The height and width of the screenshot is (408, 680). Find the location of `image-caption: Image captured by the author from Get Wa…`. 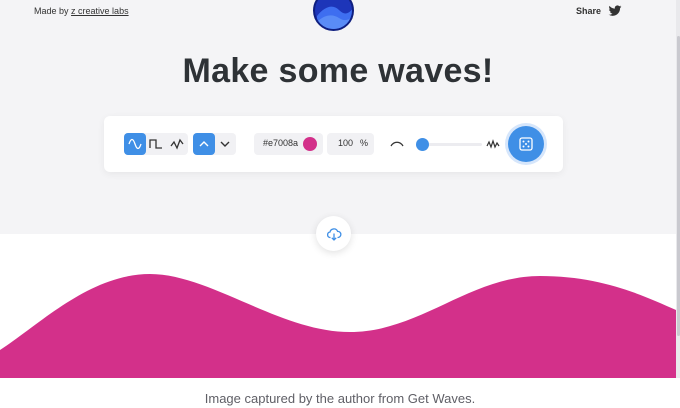

image-caption: Image captured by the author from Get Wa… is located at coordinates (340, 398).